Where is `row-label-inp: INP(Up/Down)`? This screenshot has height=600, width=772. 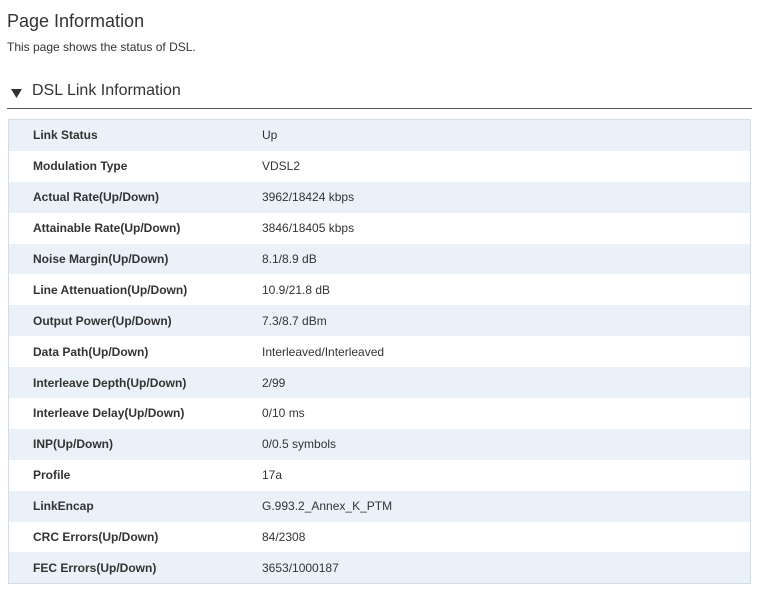 row-label-inp: INP(Up/Down) is located at coordinates (73, 444).